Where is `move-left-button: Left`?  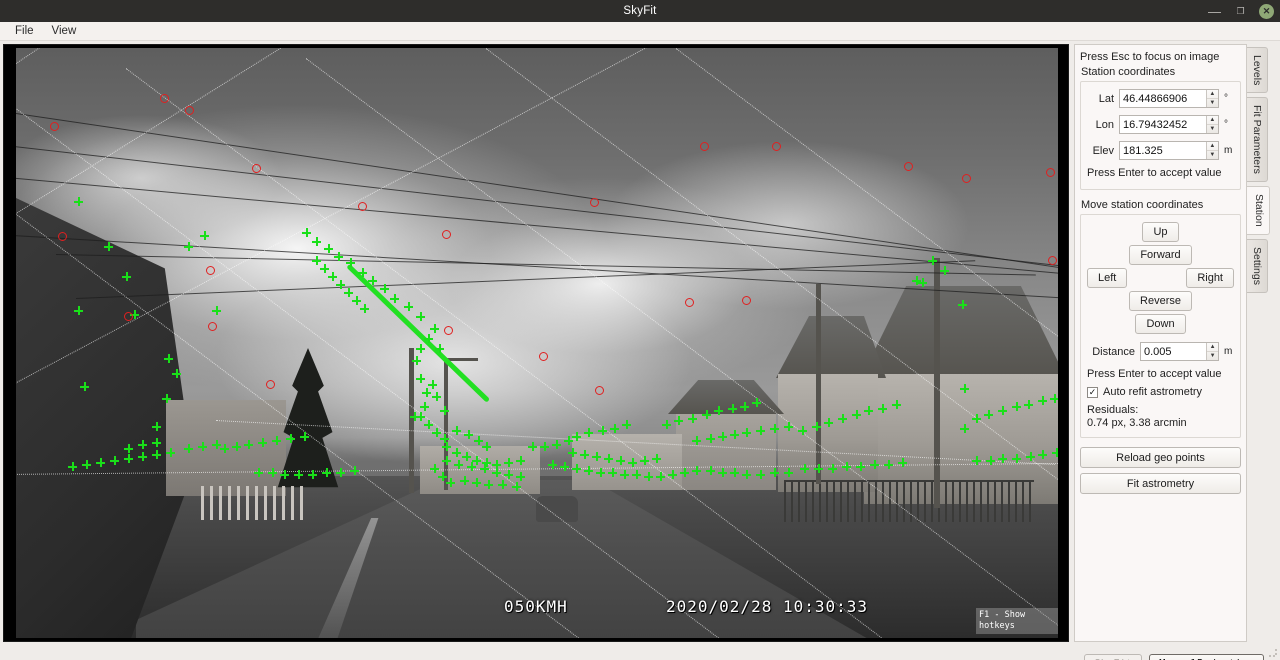 move-left-button: Left is located at coordinates (1107, 278).